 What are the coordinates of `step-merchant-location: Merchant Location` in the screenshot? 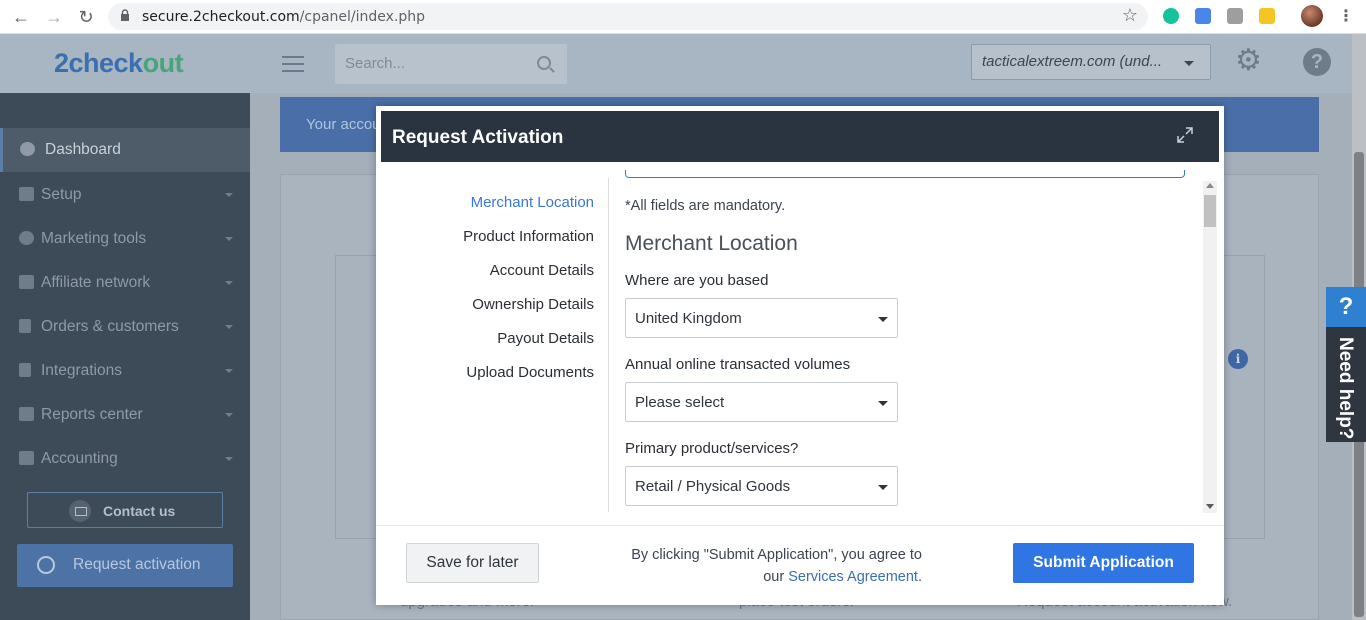 It's located at (532, 202).